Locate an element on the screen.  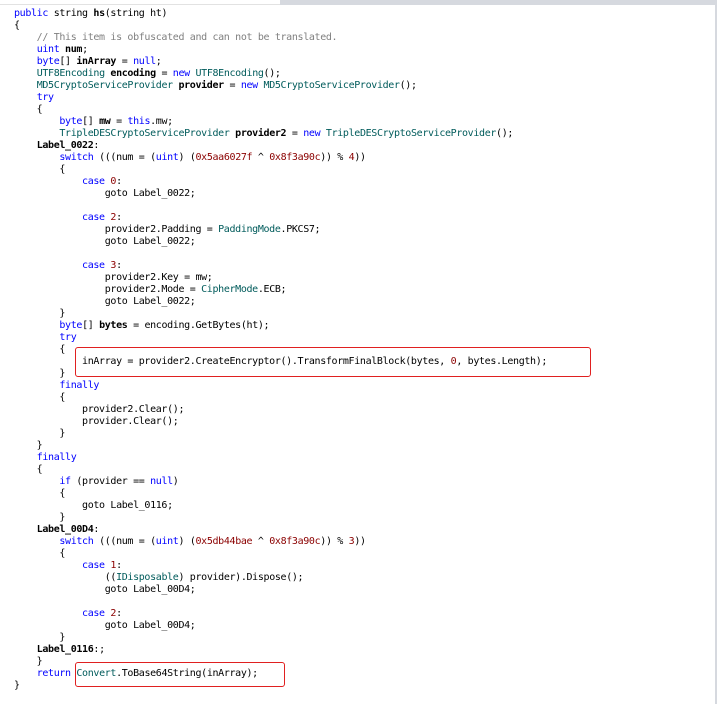
code-line: case 1: is located at coordinates (68, 566).